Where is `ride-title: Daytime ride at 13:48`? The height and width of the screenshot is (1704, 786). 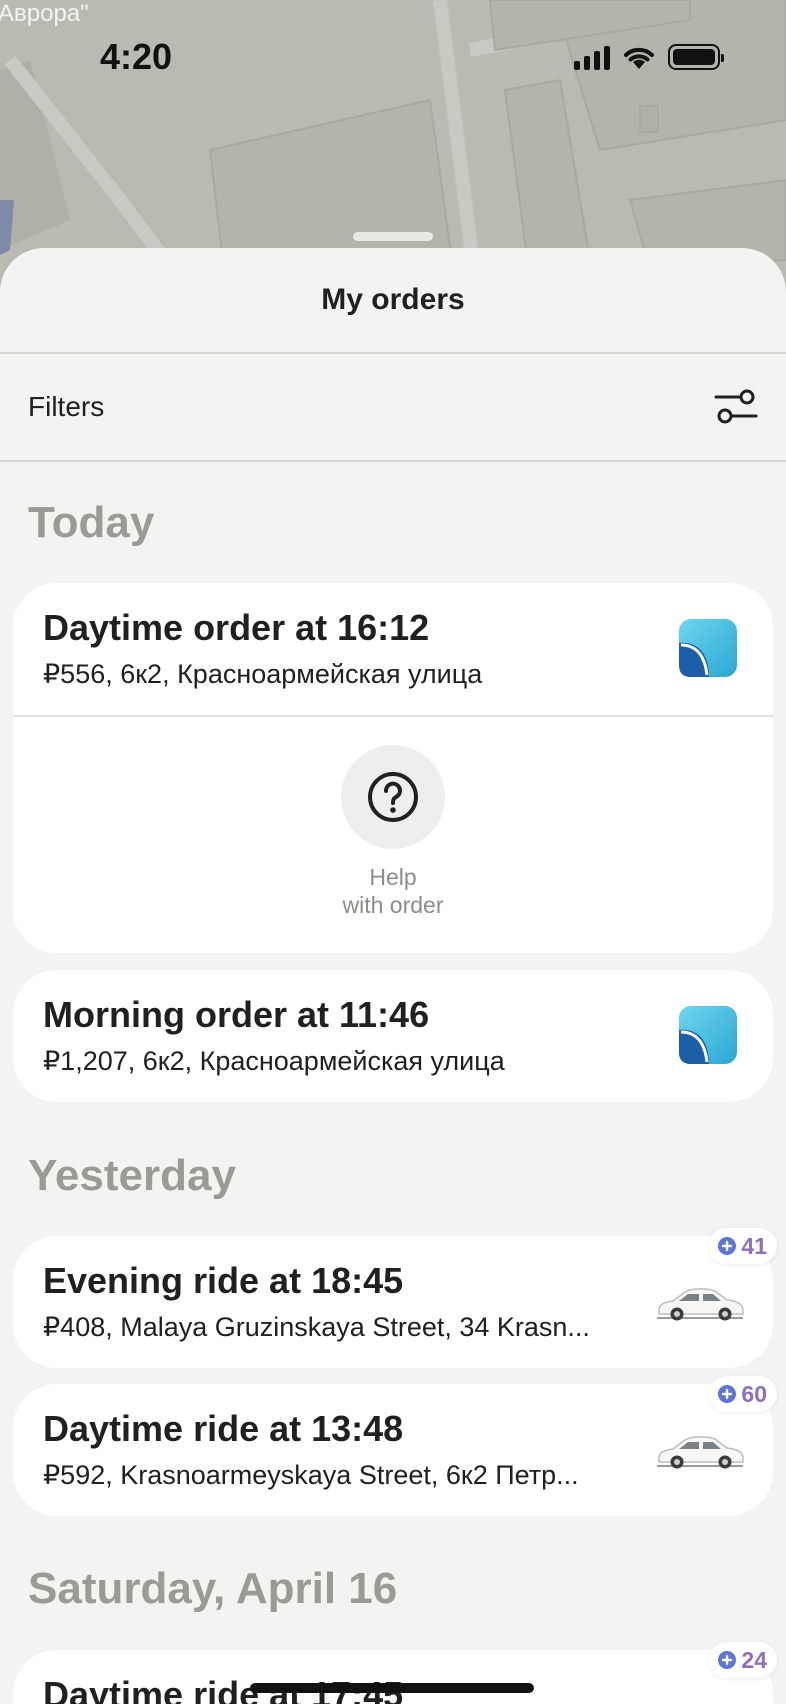 ride-title: Daytime ride at 13:48 is located at coordinates (223, 1428).